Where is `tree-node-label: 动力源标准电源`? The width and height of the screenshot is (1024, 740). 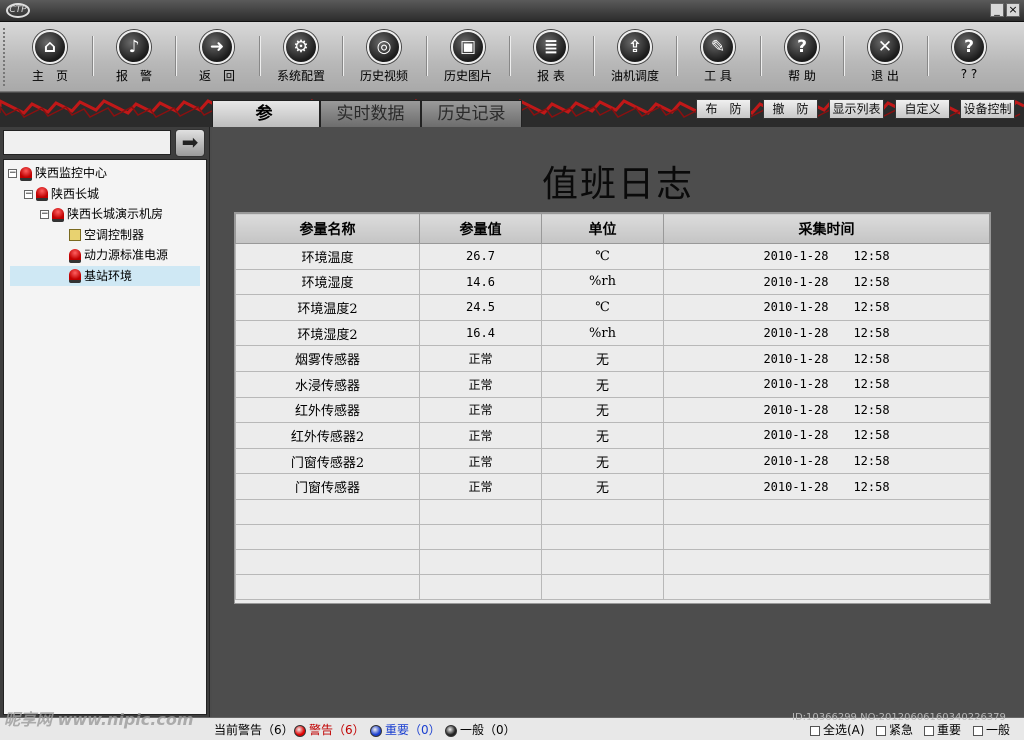
tree-node-label: 动力源标准电源 is located at coordinates (126, 255).